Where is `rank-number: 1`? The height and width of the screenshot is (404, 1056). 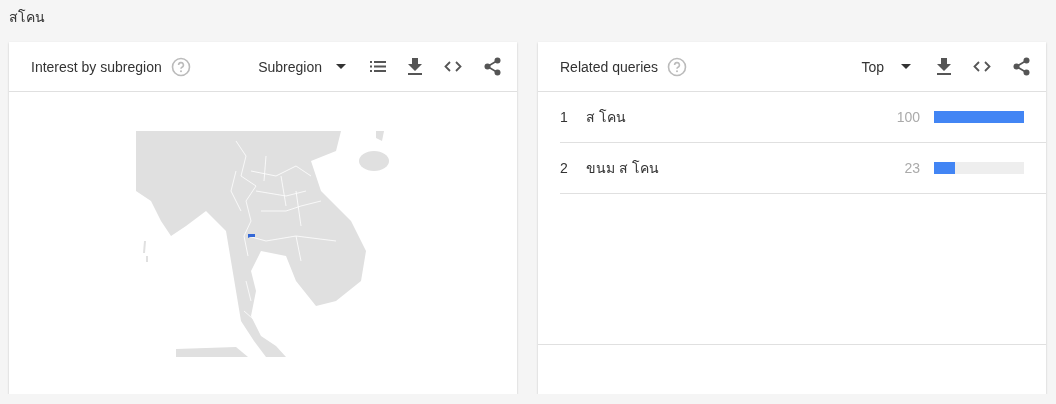
rank-number: 1 is located at coordinates (564, 117).